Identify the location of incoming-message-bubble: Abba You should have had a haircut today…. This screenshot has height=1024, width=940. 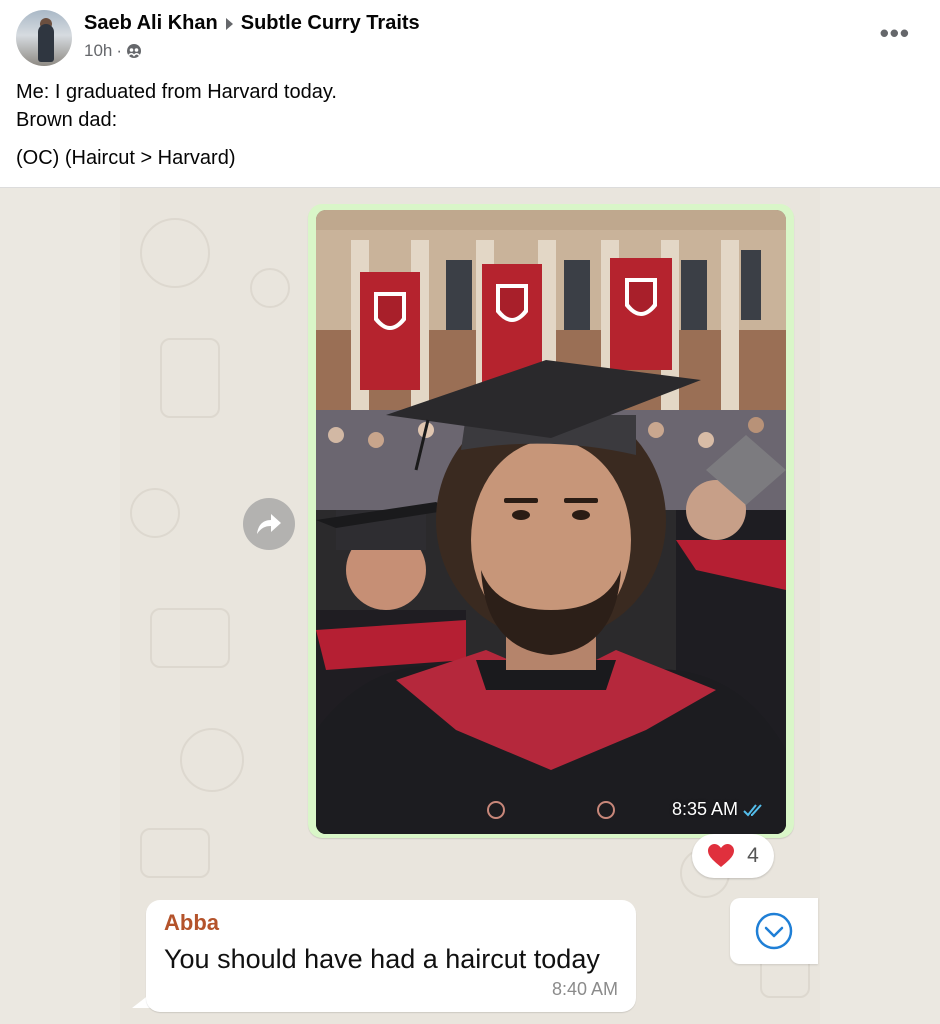
(391, 956).